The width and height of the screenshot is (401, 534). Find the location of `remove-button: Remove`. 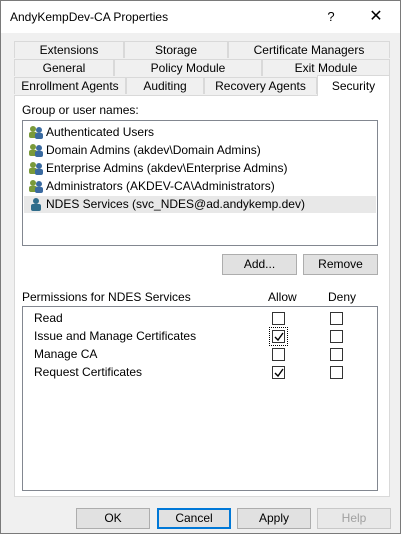

remove-button: Remove is located at coordinates (340, 264).